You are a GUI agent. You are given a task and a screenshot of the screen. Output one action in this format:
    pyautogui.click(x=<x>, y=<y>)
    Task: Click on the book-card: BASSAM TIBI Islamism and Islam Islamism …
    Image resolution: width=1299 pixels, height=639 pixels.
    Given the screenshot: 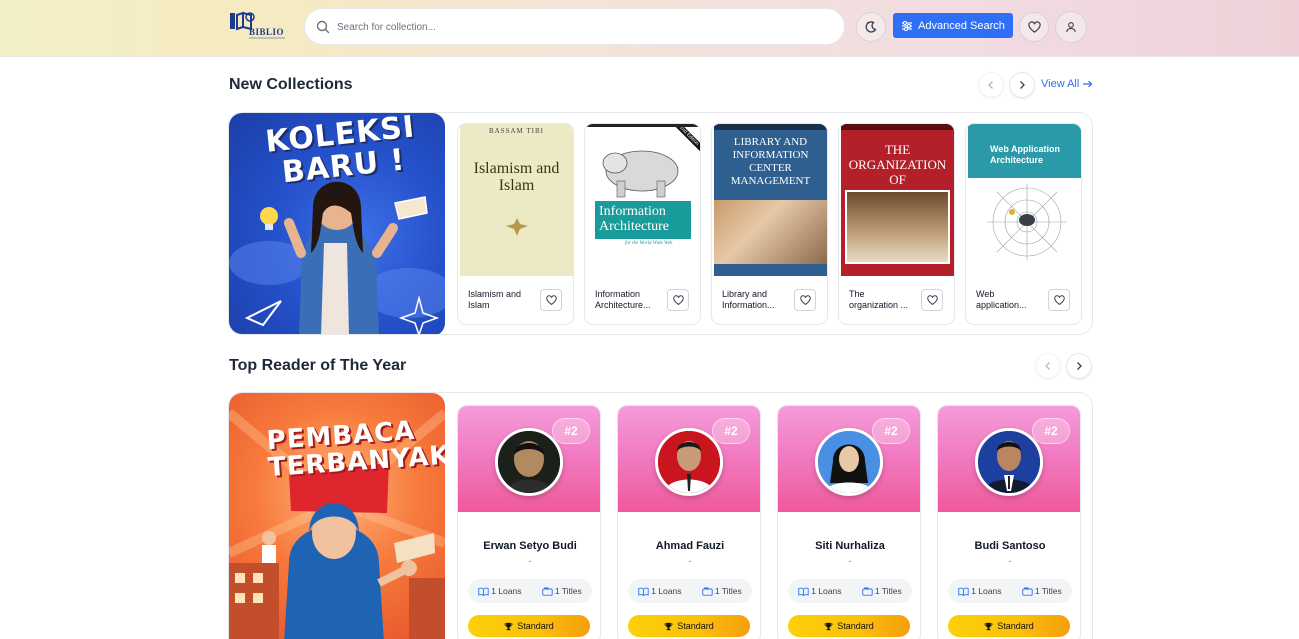 What is the action you would take?
    pyautogui.click(x=515, y=224)
    